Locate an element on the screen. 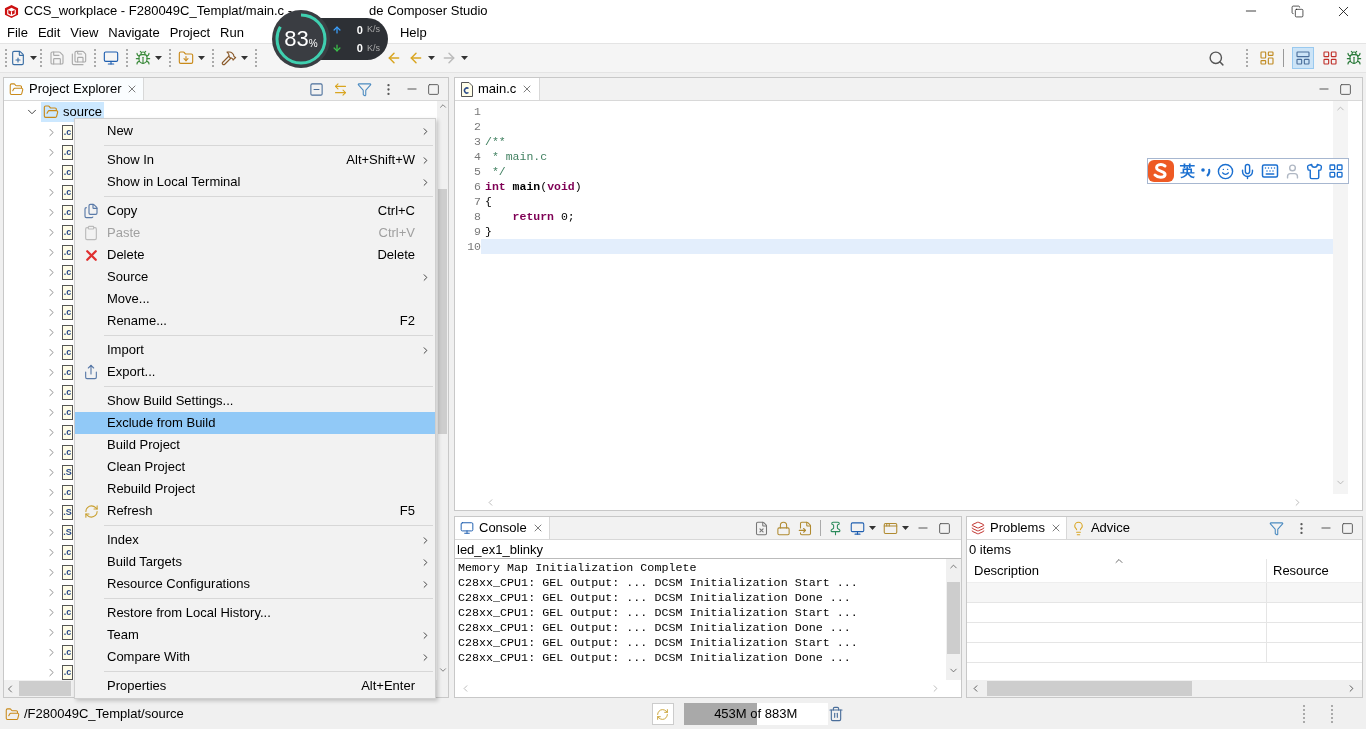 The image size is (1366, 729). scroll-down-icon is located at coordinates (442, 670).